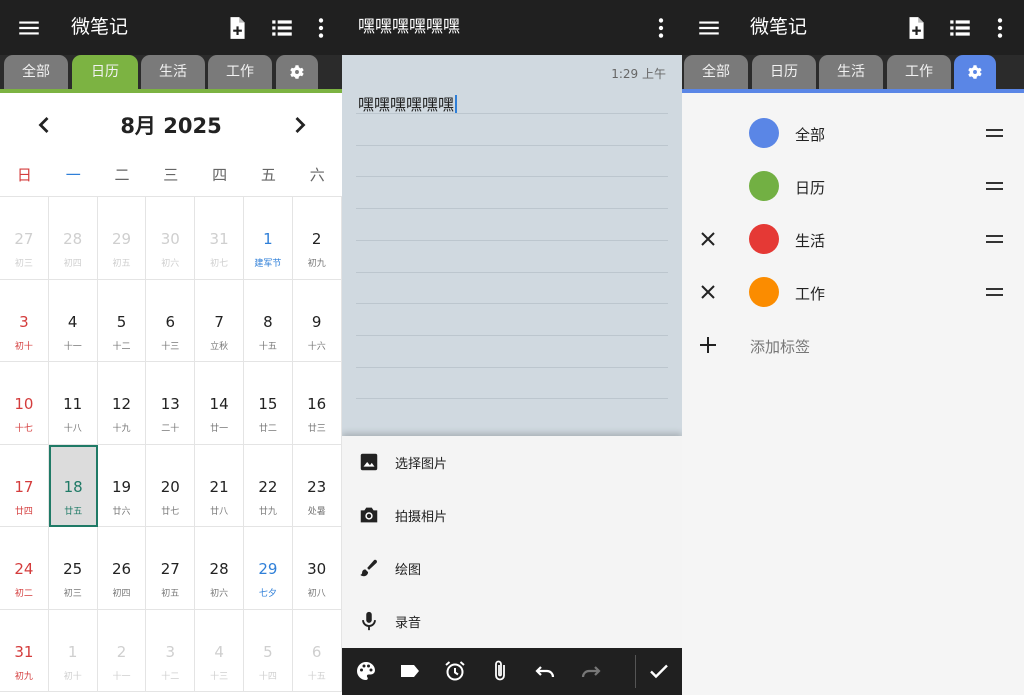  I want to click on calendar-day: 28 初六, so click(219, 568).